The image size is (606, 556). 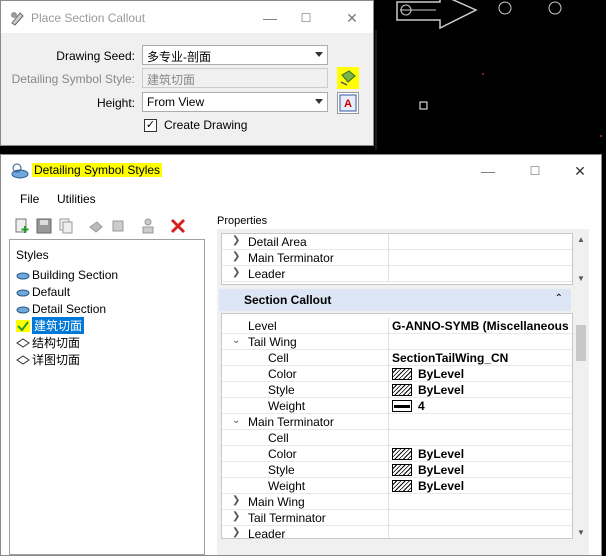 I want to click on property-row-weight: Weight 4, so click(x=397, y=406).